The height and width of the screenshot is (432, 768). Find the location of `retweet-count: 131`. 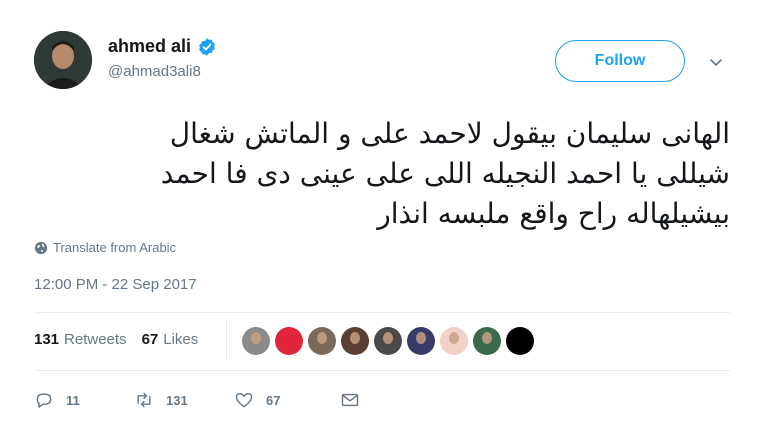

retweet-count: 131 is located at coordinates (177, 400).